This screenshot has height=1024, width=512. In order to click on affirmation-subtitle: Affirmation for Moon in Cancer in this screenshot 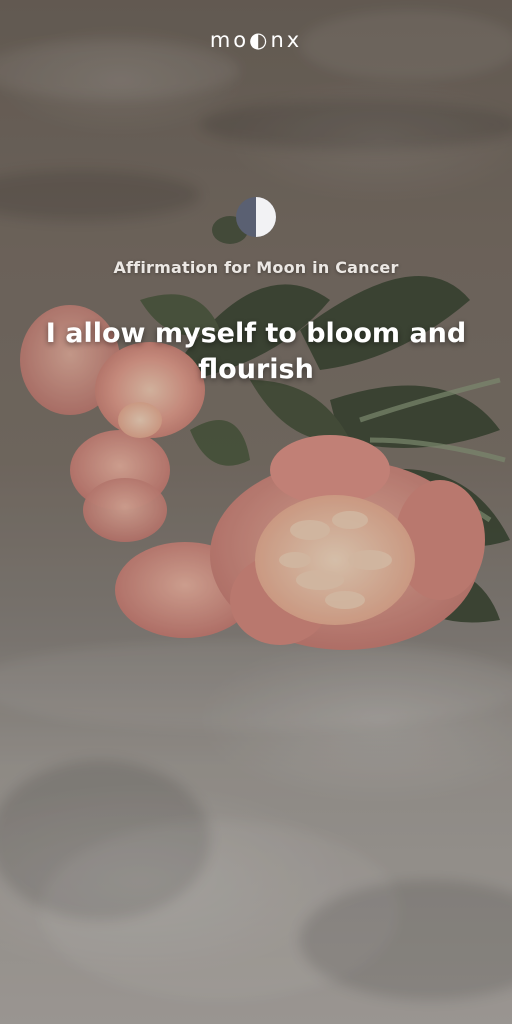, I will do `click(256, 267)`.